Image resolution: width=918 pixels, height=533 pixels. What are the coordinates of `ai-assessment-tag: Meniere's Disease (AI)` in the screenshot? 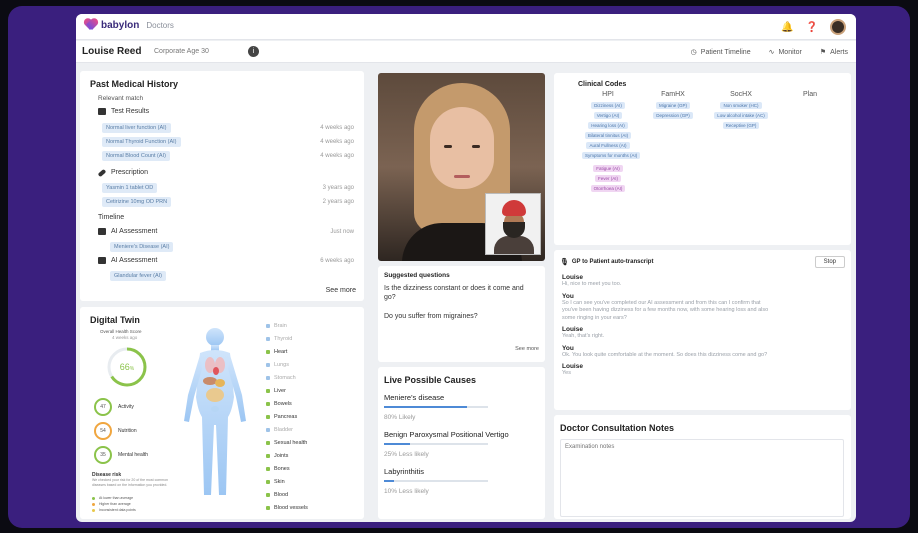 It's located at (142, 247).